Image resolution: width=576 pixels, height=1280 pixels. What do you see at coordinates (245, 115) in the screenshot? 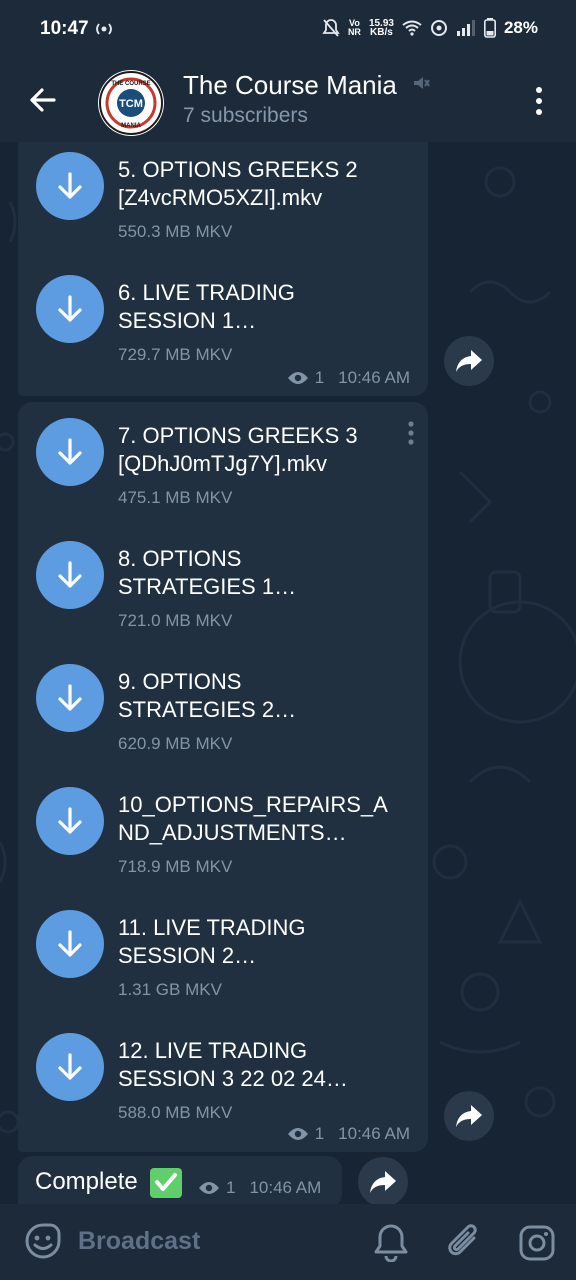
I see `subscriber-count: 7 subscribers` at bounding box center [245, 115].